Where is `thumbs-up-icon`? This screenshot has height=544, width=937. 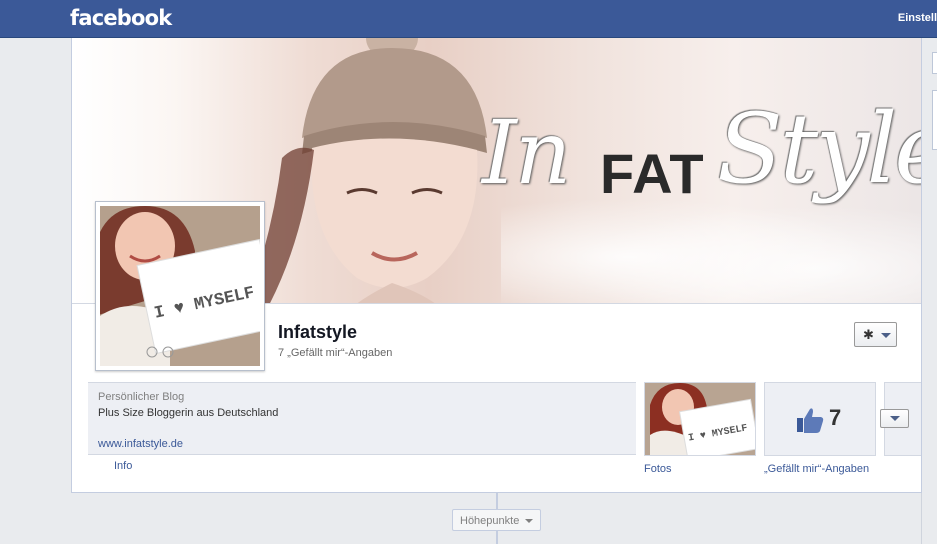 thumbs-up-icon is located at coordinates (810, 420).